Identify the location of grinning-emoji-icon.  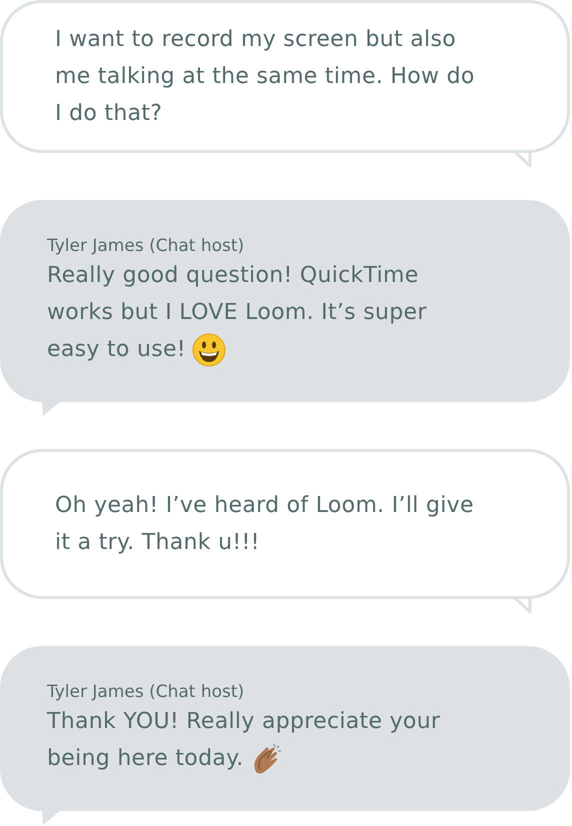
(209, 349).